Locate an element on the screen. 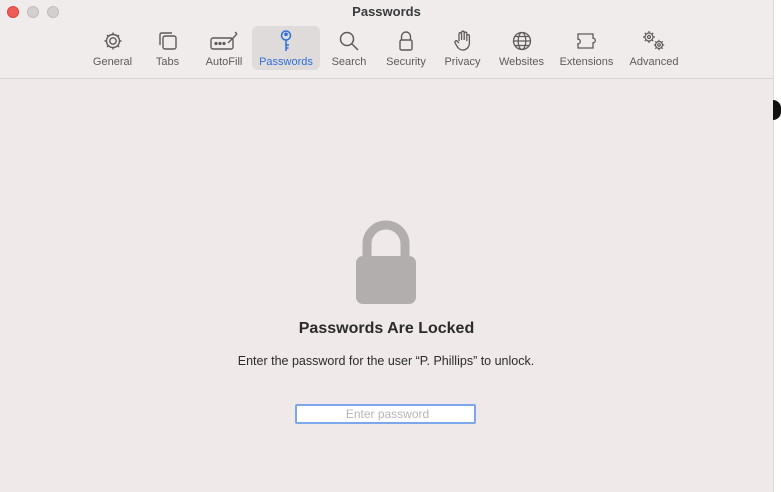 The width and height of the screenshot is (781, 492). tab-security: Security is located at coordinates (406, 48).